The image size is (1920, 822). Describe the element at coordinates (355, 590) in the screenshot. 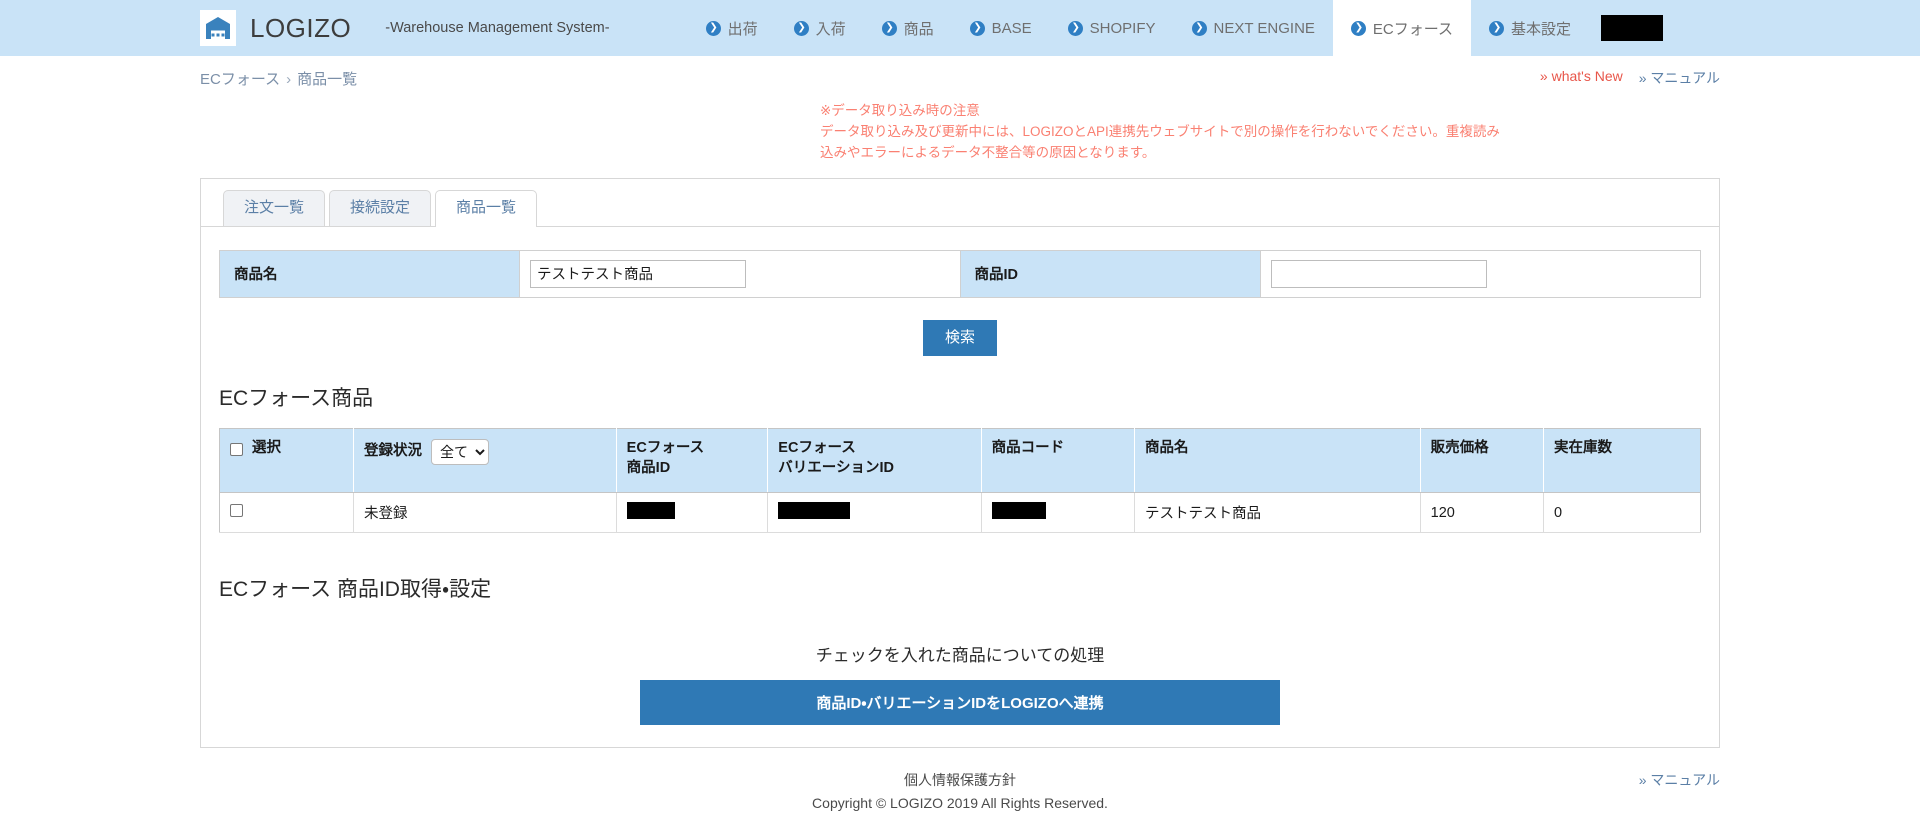

I see `actions-section-title: ECフォース 商品ID取得・設定` at that location.